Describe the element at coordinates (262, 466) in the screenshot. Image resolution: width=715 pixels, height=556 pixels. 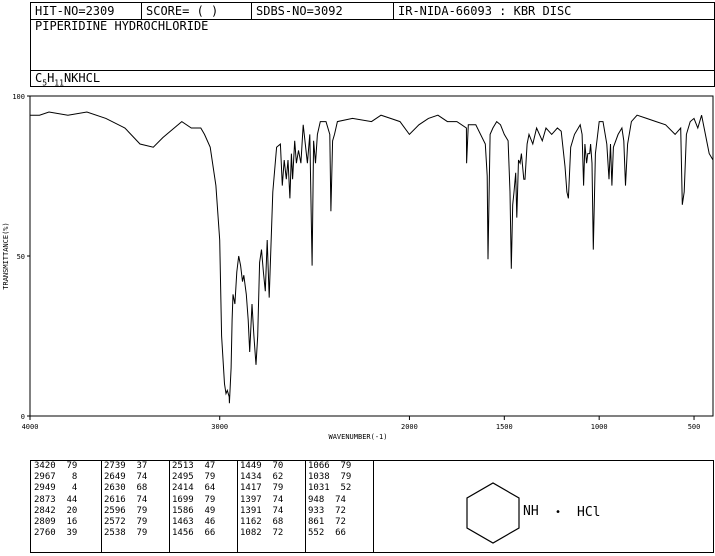
I see `peak-table-cell: 1449 70` at that location.